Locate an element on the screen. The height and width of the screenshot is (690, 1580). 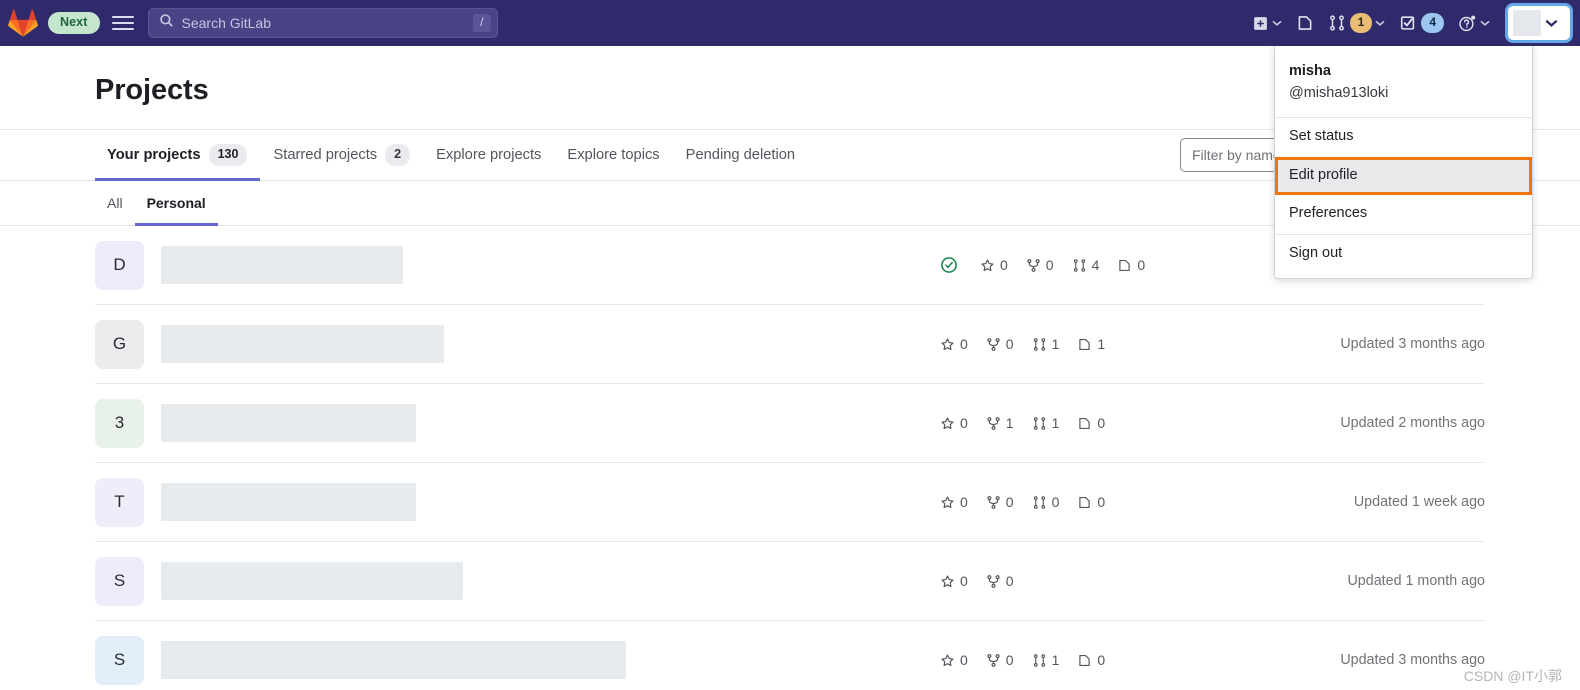
tab-your-projects: Your projects 130 is located at coordinates (178, 155).